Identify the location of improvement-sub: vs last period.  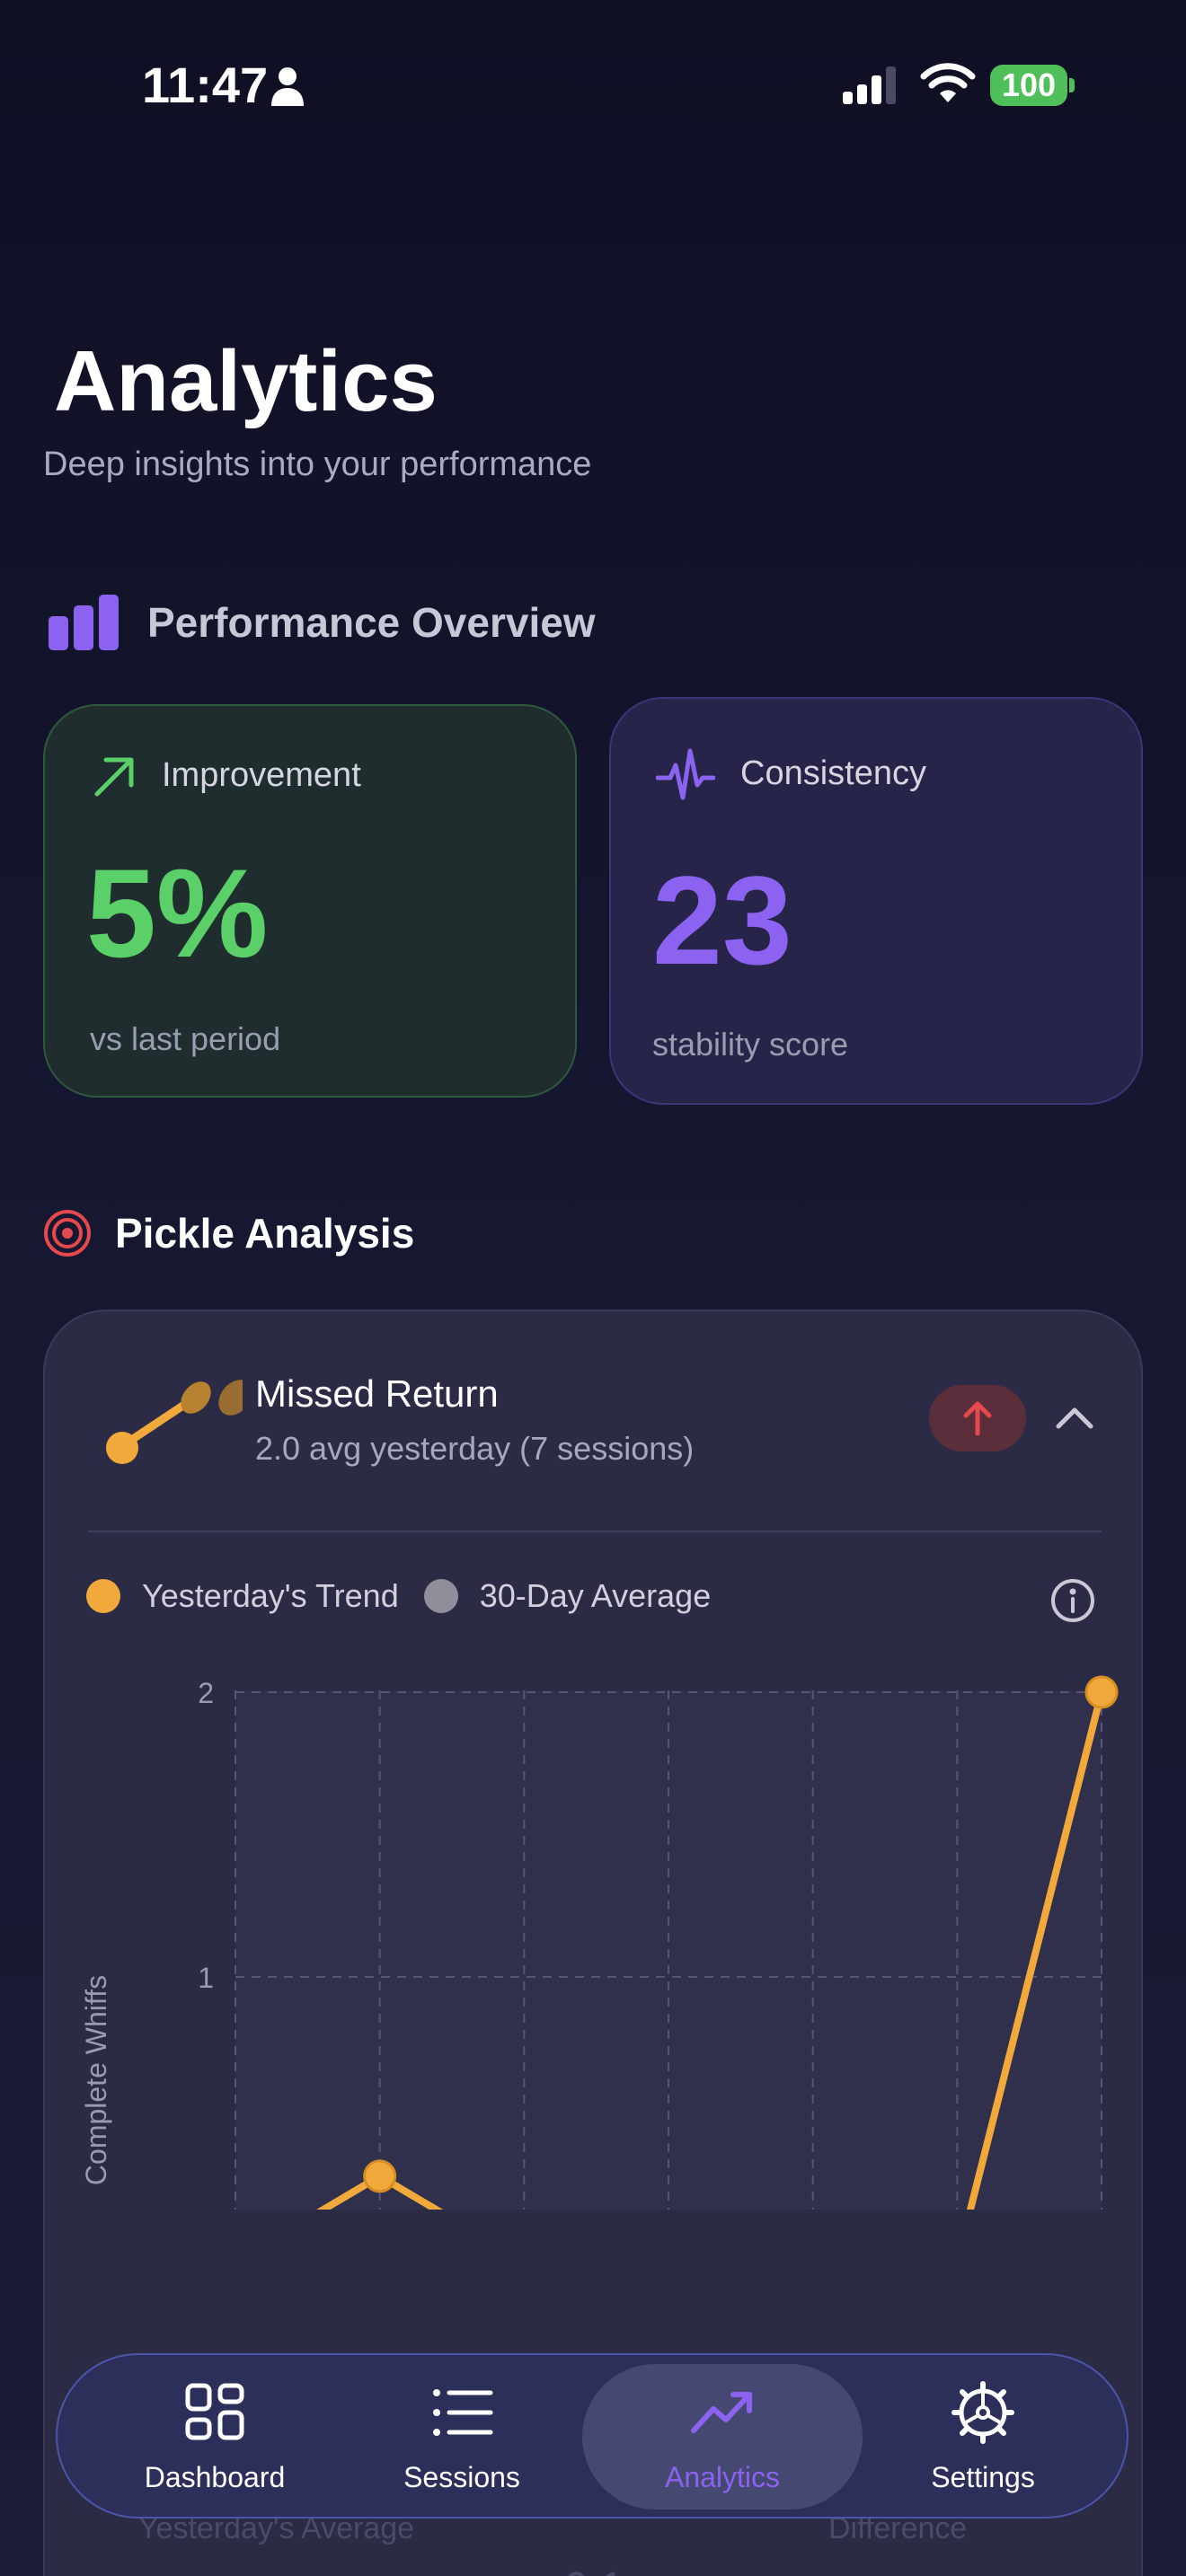
(185, 1038).